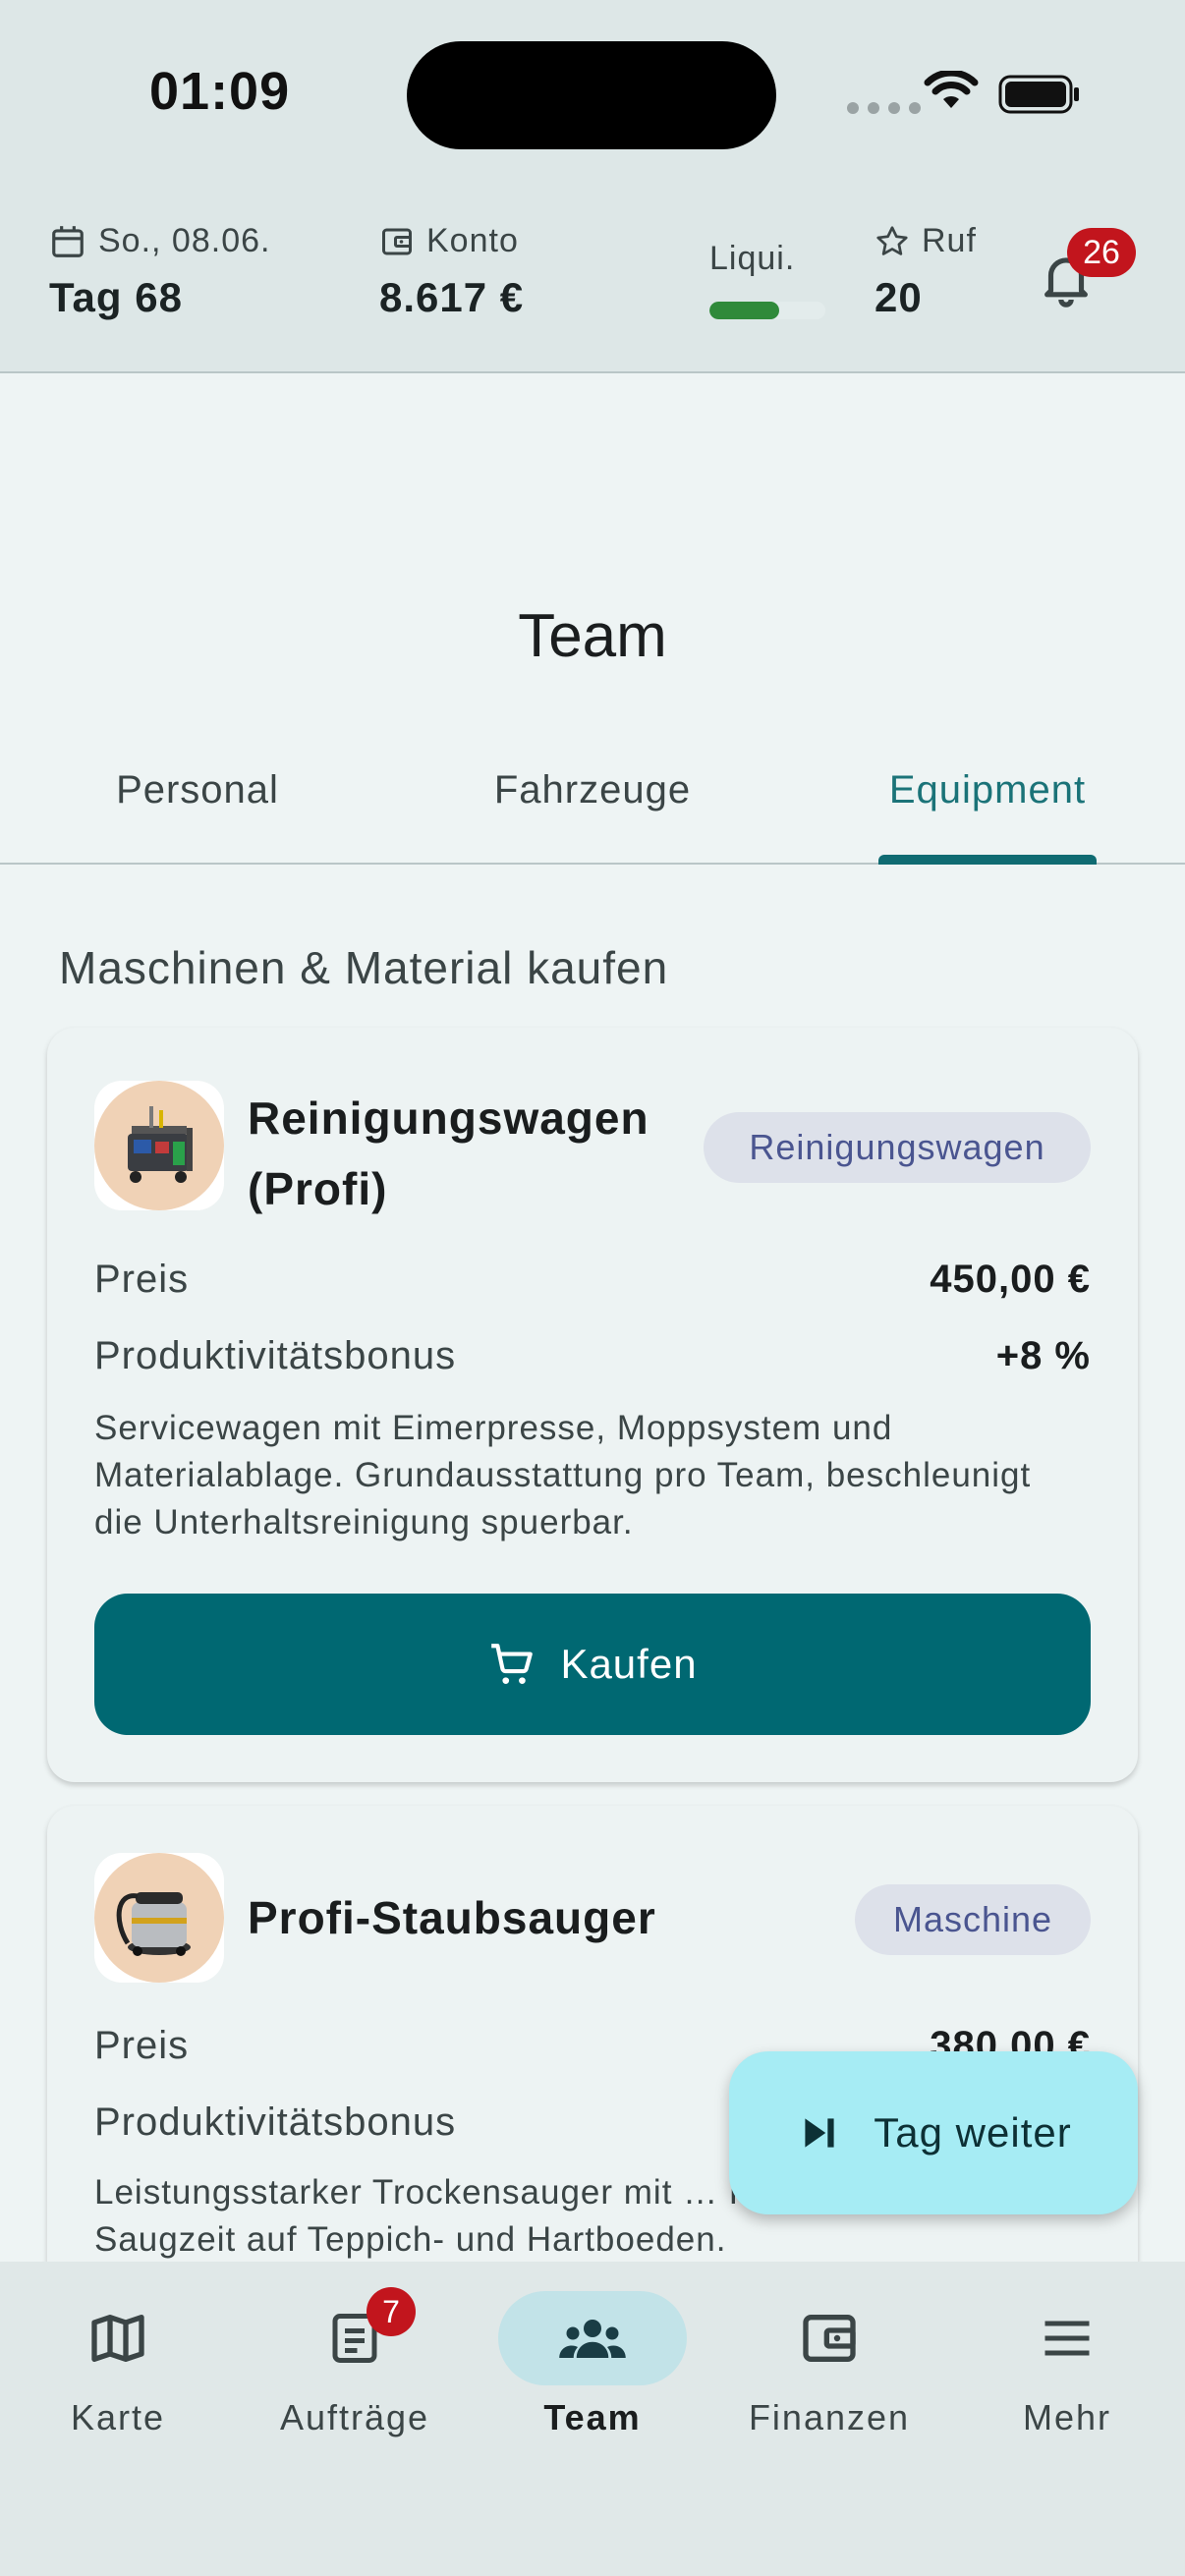  Describe the element at coordinates (926, 271) in the screenshot. I see `reputation-display: Ruf 20` at that location.